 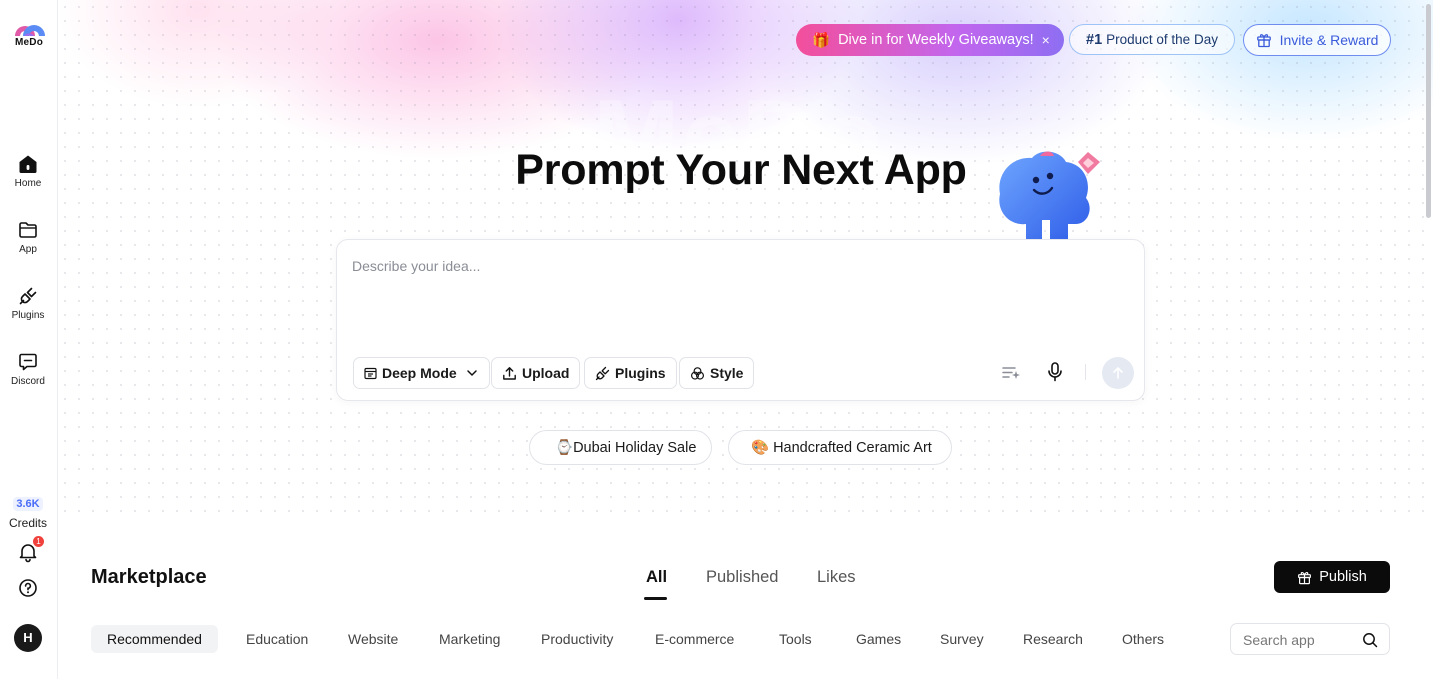 I want to click on plugins-label: Plugins, so click(x=640, y=373).